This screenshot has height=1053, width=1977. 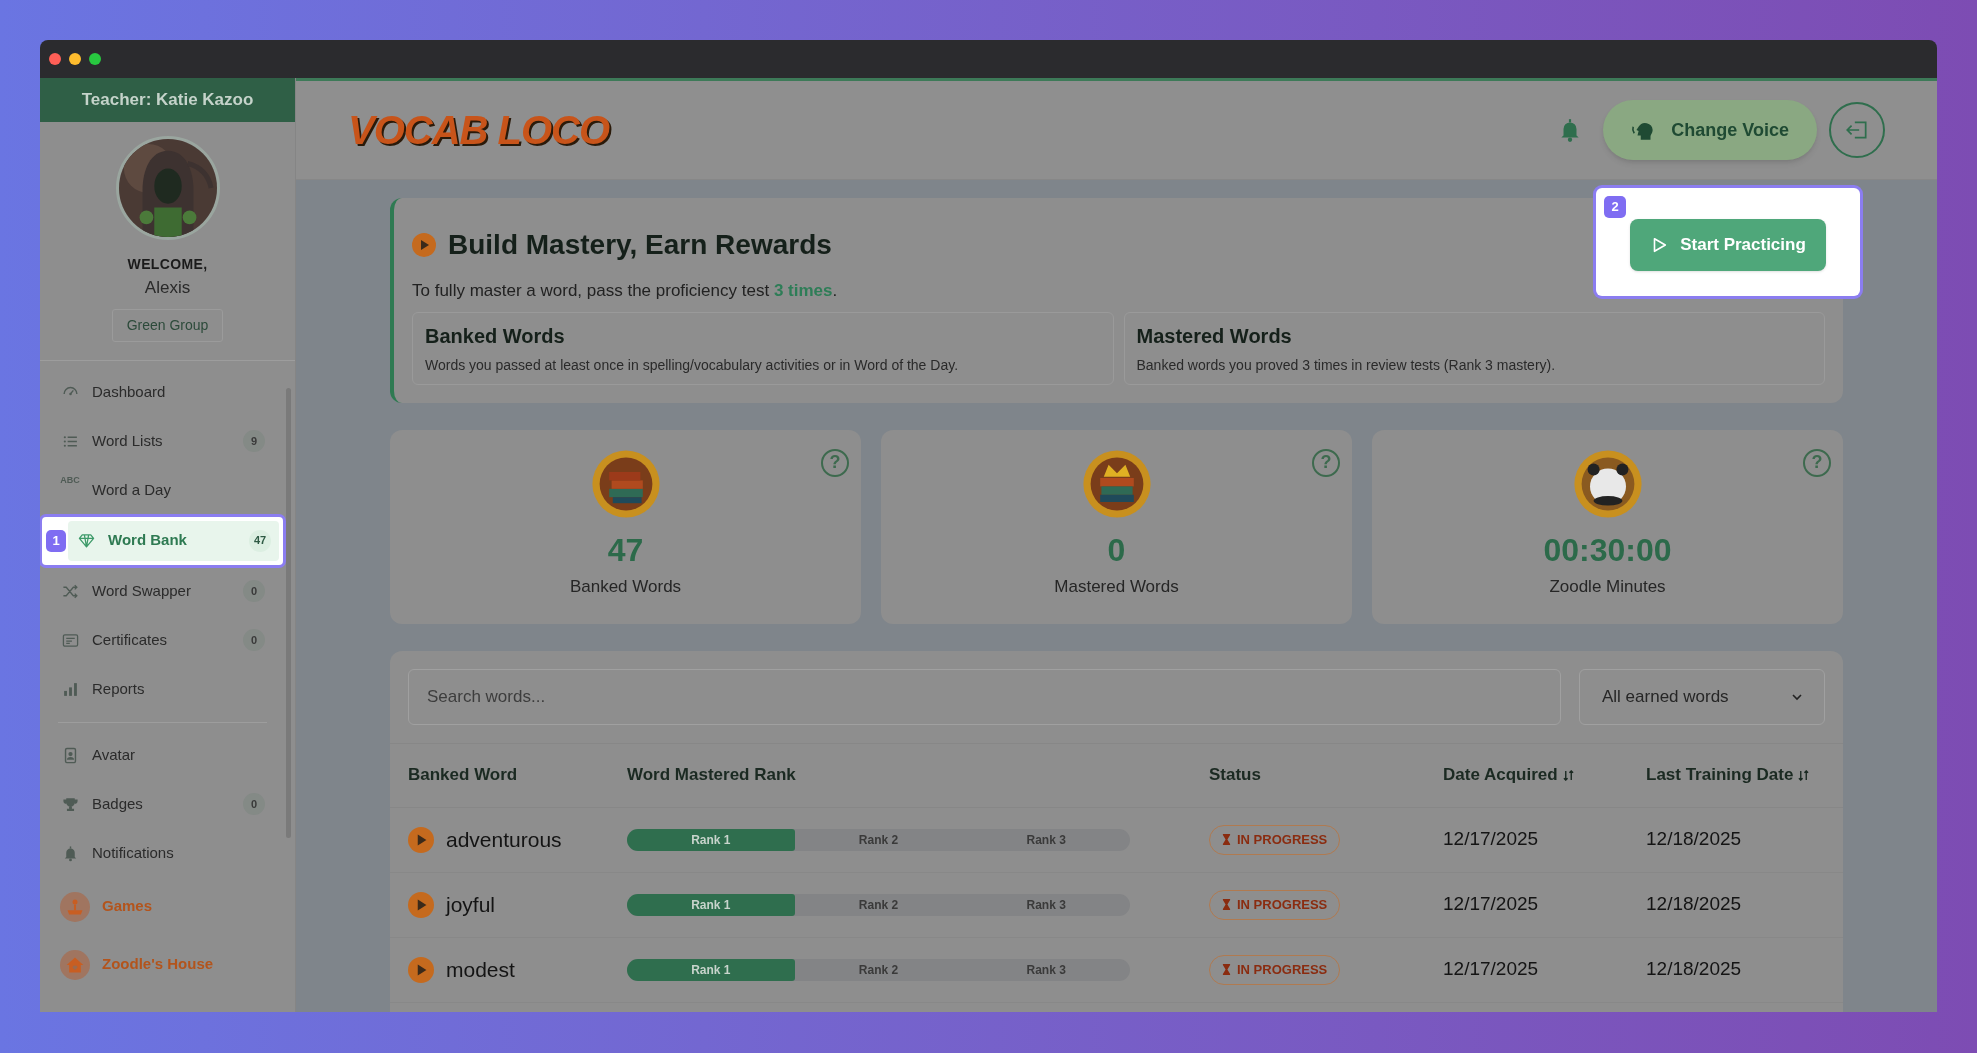 What do you see at coordinates (86, 540) in the screenshot?
I see `gem-icon` at bounding box center [86, 540].